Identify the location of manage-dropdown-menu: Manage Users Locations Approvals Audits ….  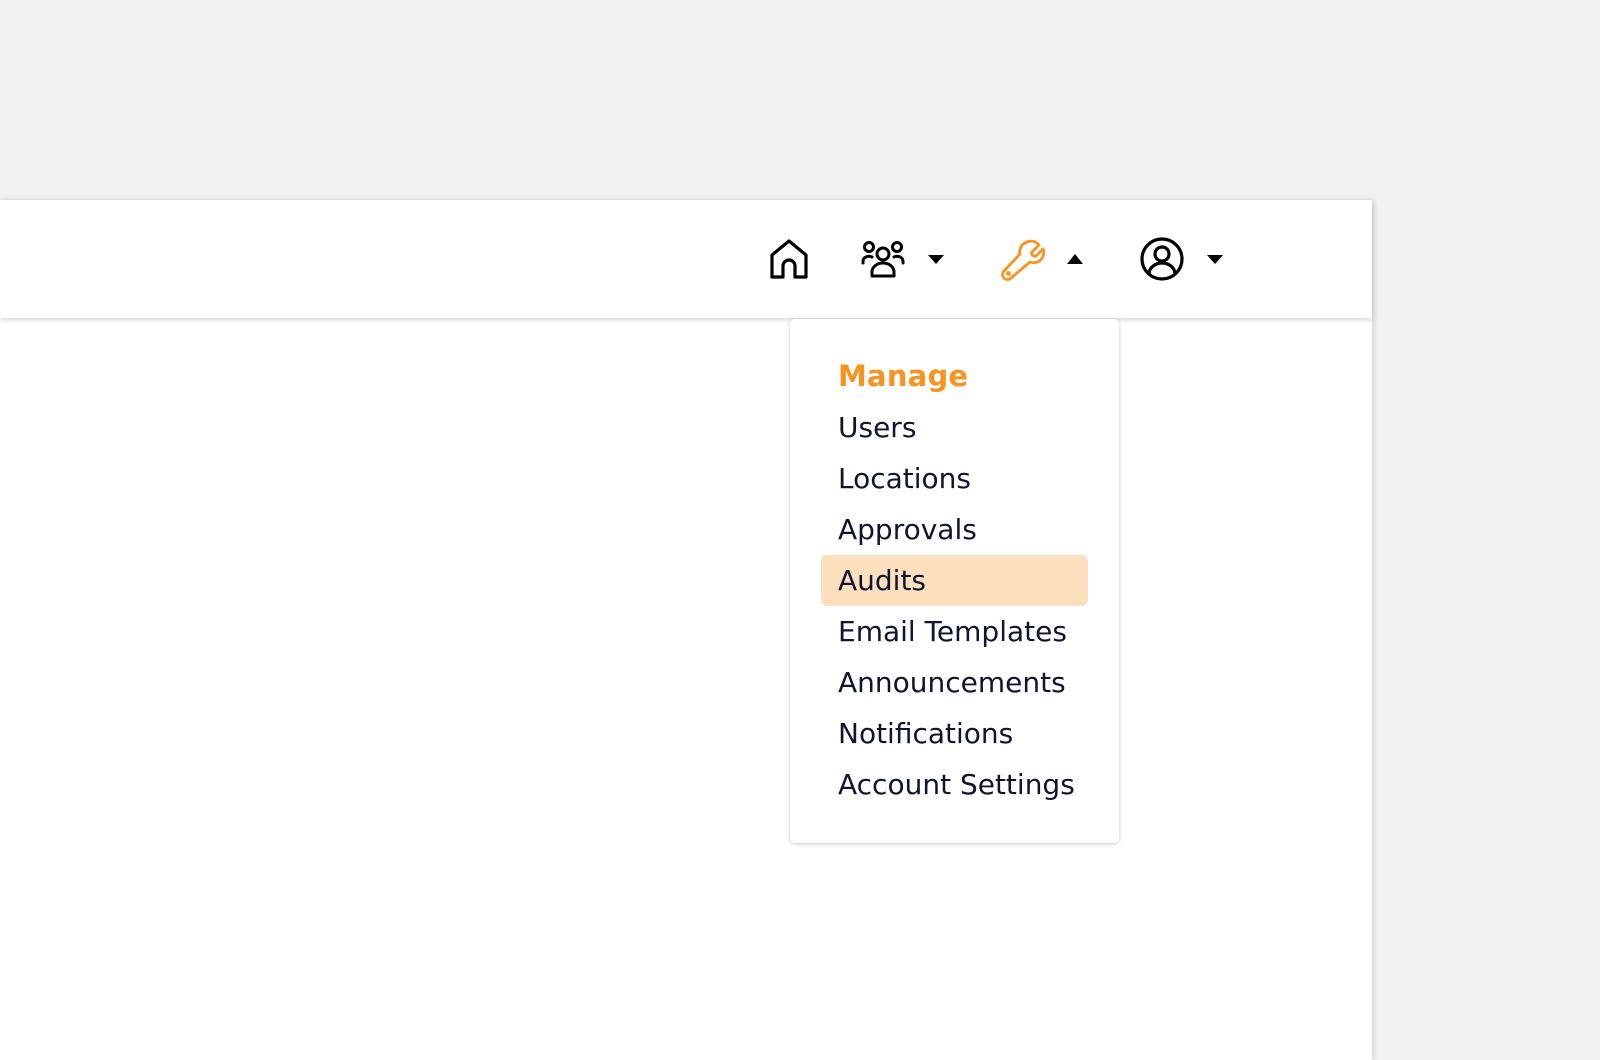
(954, 581).